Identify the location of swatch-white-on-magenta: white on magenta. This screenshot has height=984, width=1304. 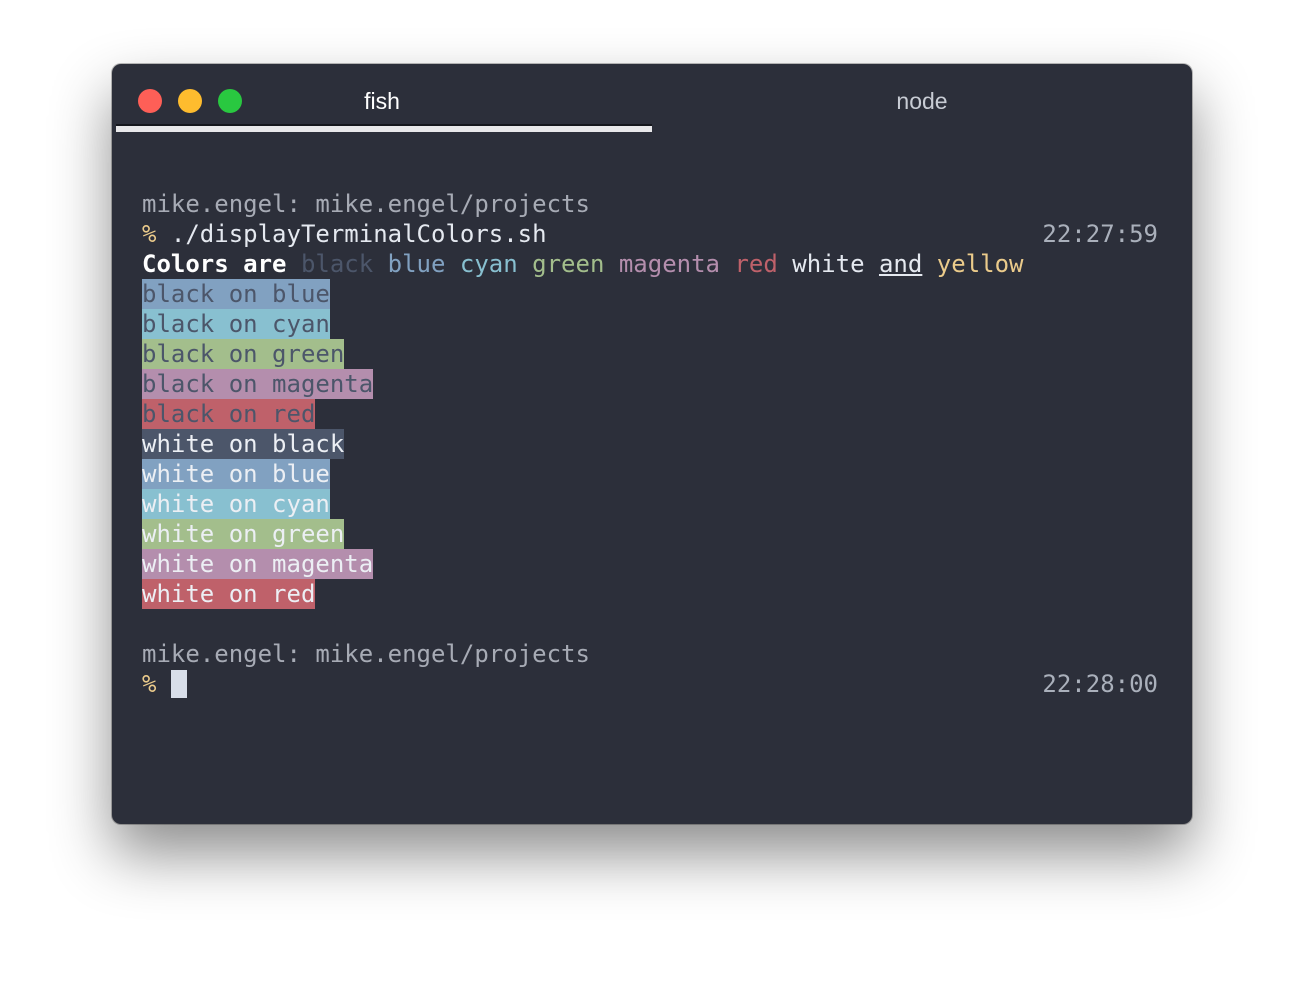
(258, 564).